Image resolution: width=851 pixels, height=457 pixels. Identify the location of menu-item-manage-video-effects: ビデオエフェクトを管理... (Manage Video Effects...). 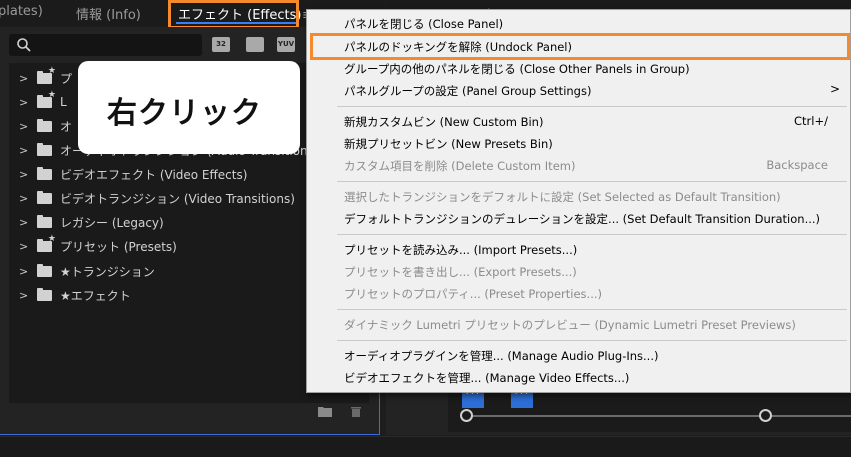
(578, 378).